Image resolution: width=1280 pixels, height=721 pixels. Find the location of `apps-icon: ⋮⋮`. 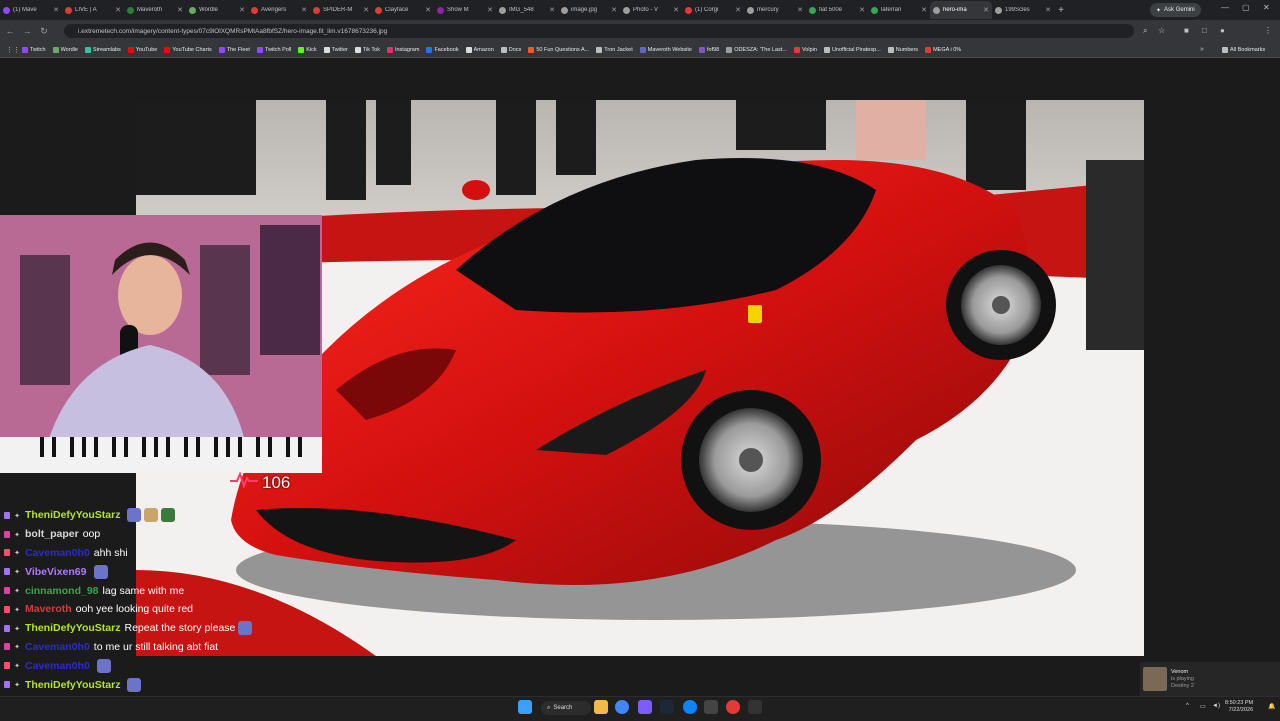

apps-icon: ⋮⋮ is located at coordinates (13, 50).